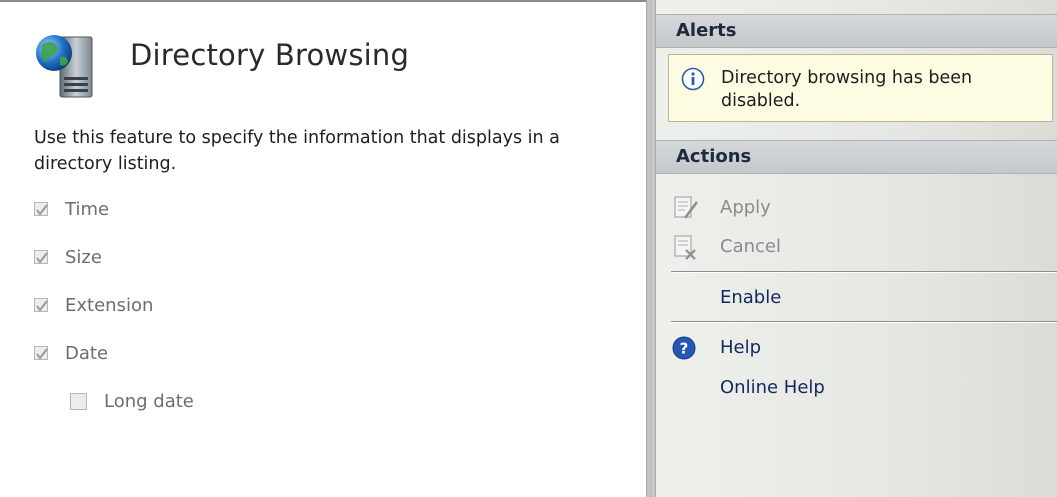 The image size is (1057, 497). Describe the element at coordinates (856, 348) in the screenshot. I see `help-action: ? Help` at that location.